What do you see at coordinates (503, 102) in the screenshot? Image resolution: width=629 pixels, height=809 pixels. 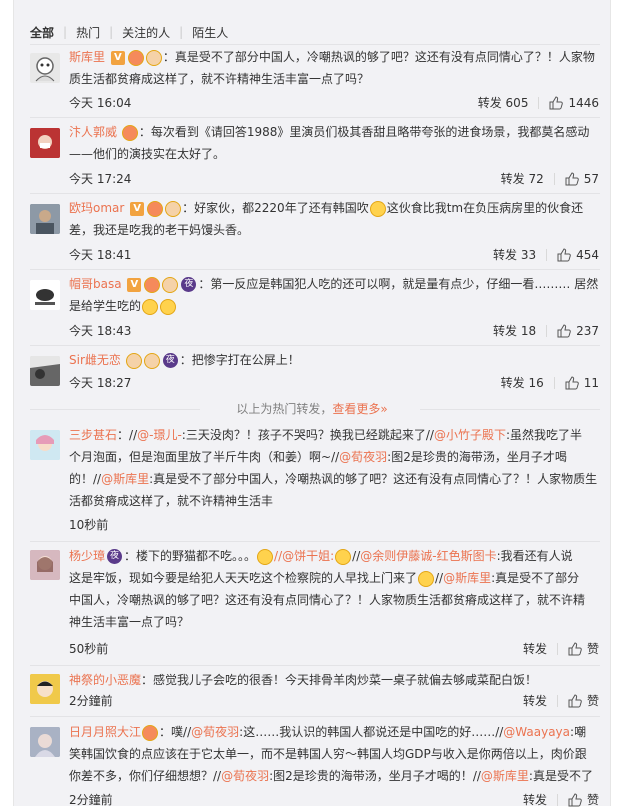 I see `repost-button: 转发 605` at bounding box center [503, 102].